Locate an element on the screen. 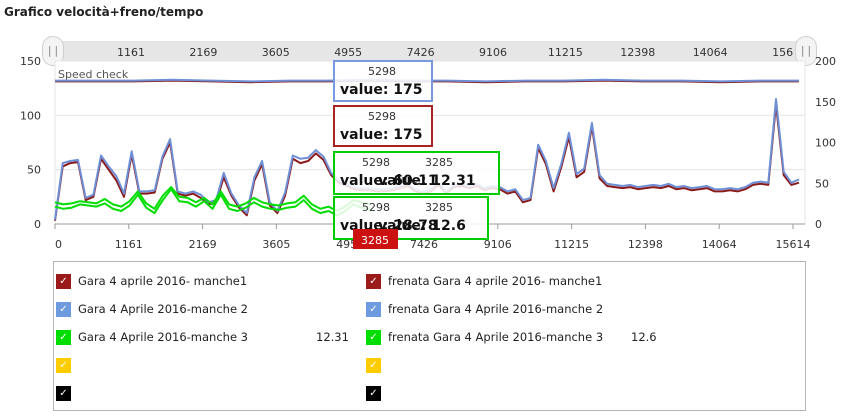 This screenshot has width=849, height=416. y-right-tick-label: 100 is located at coordinates (825, 143).